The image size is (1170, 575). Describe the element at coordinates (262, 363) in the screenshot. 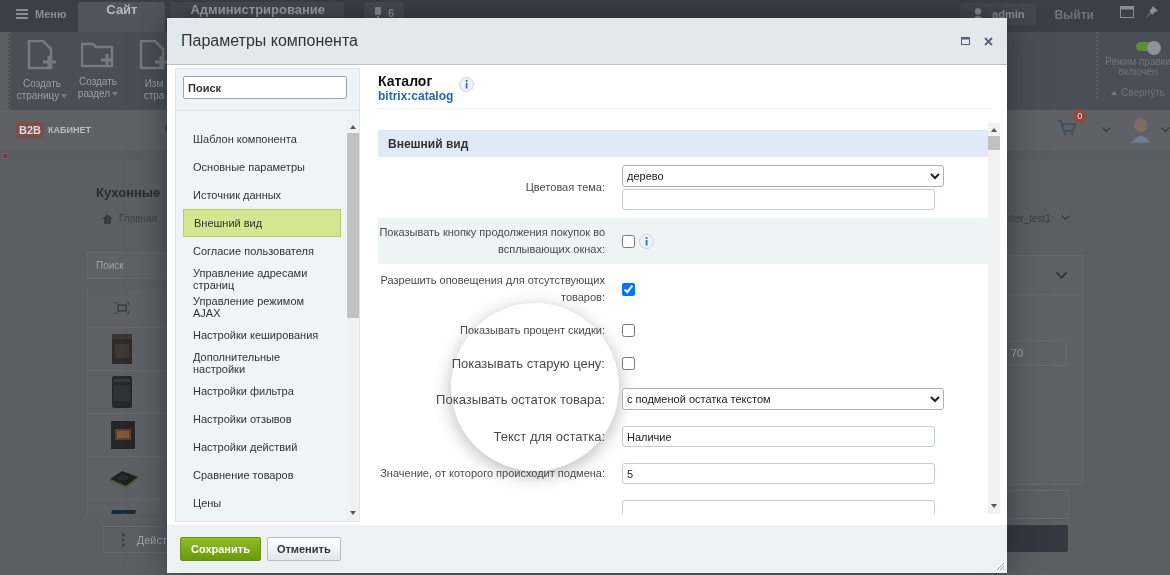

I see `nav-item: Дополнительные настройки` at that location.